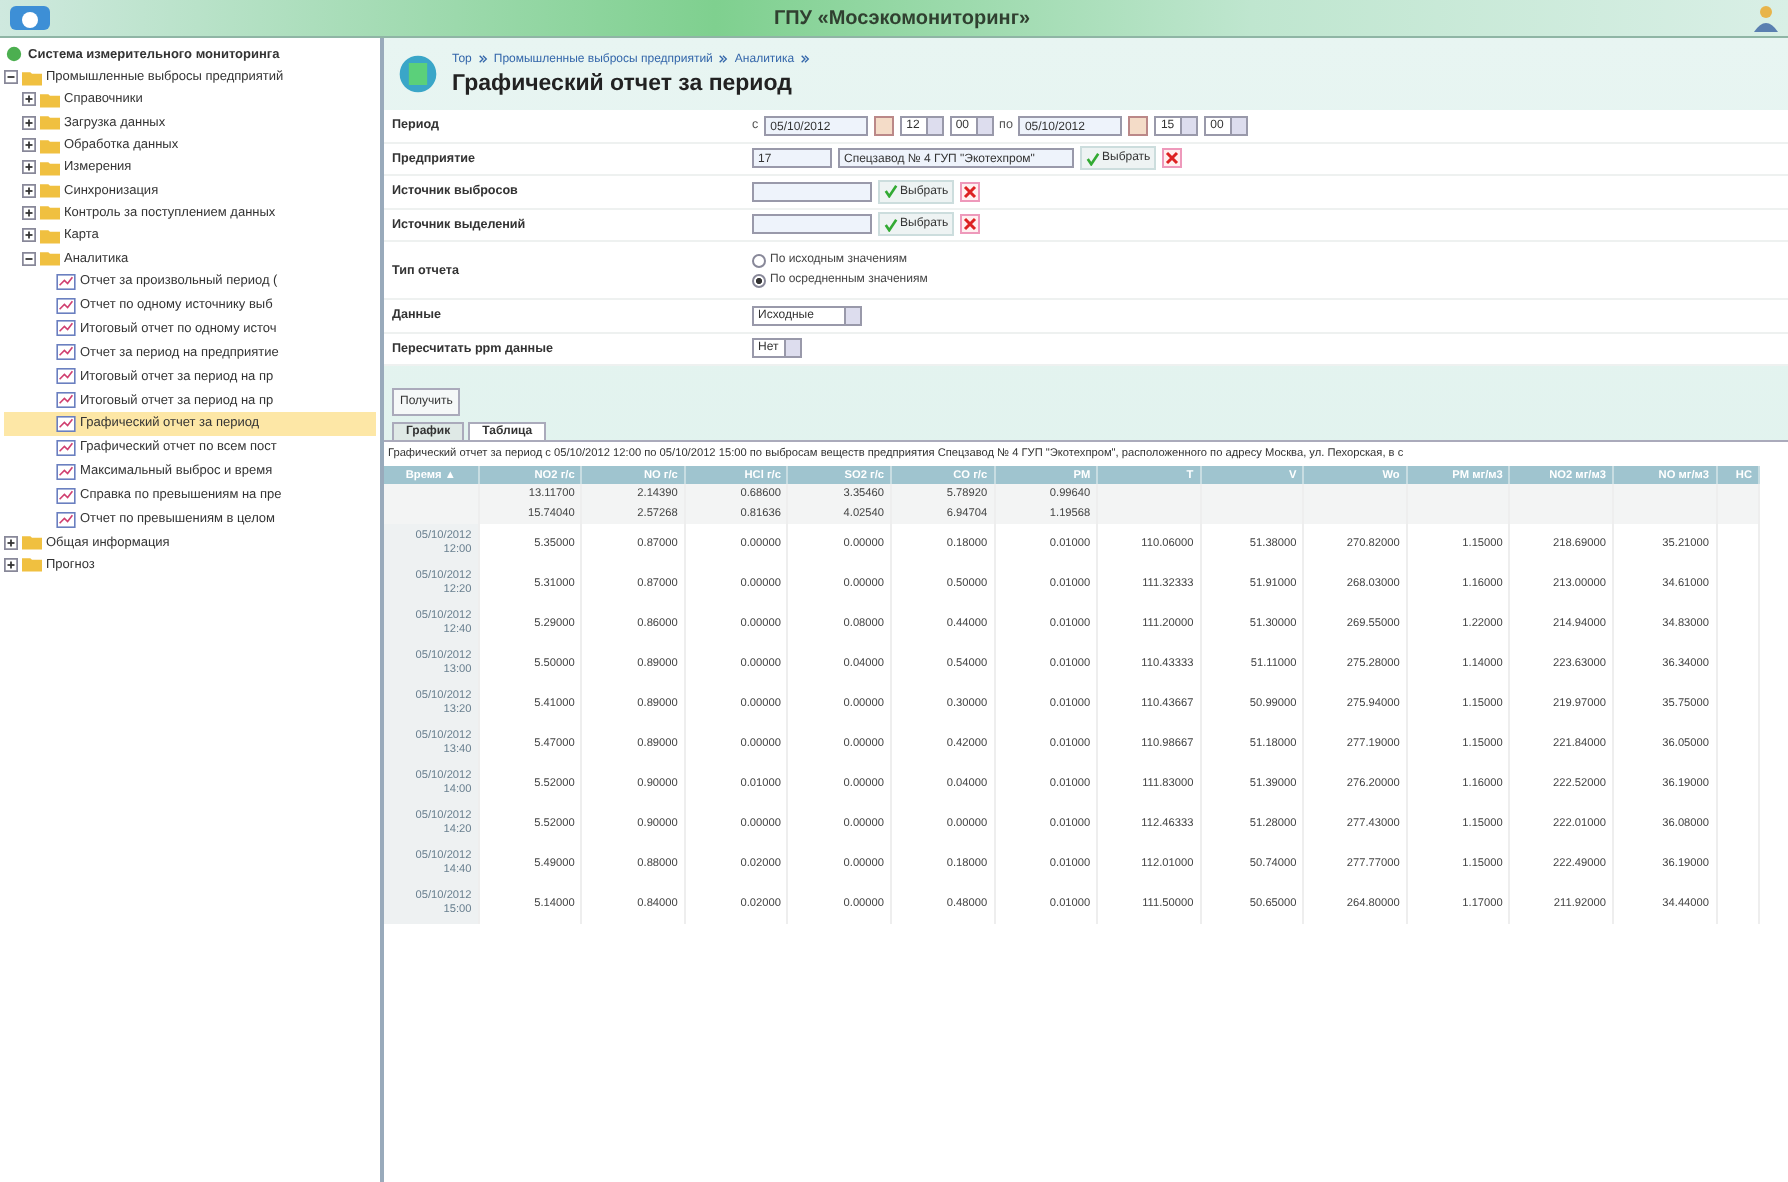 The height and width of the screenshot is (1182, 1788). I want to click on page-title: Графический отчет за период, so click(623, 83).